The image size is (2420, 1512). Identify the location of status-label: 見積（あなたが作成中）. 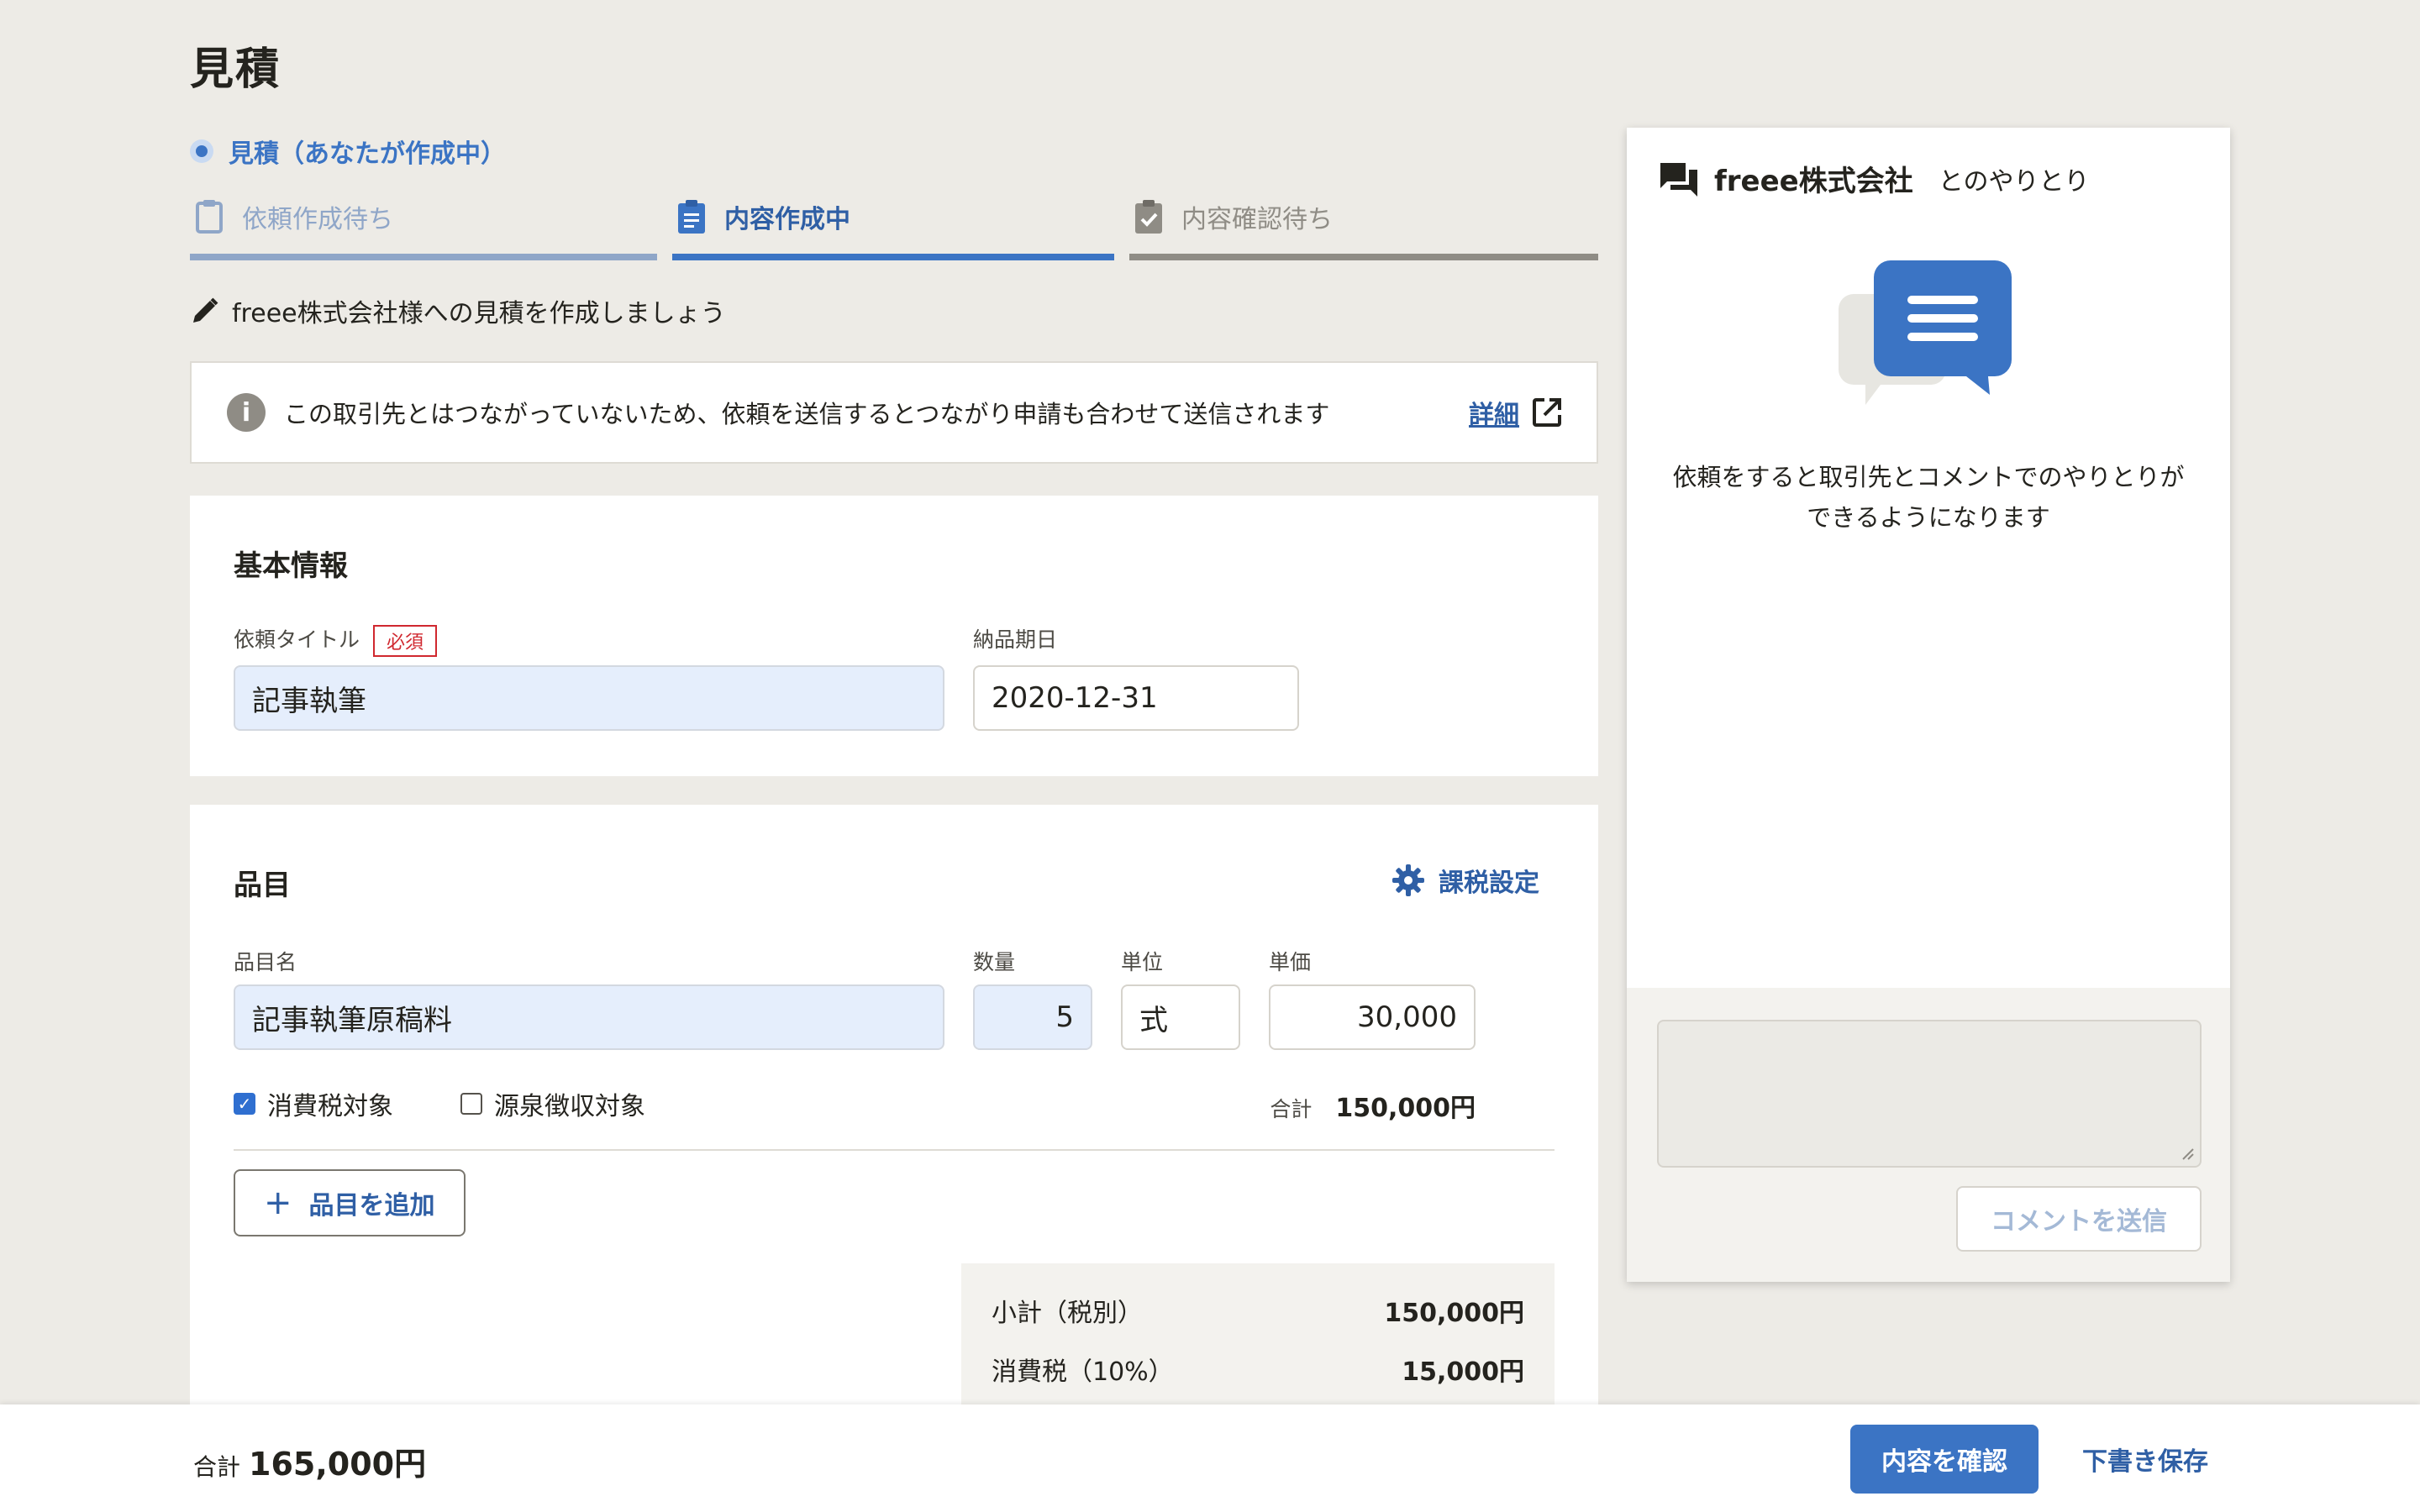
(367, 154).